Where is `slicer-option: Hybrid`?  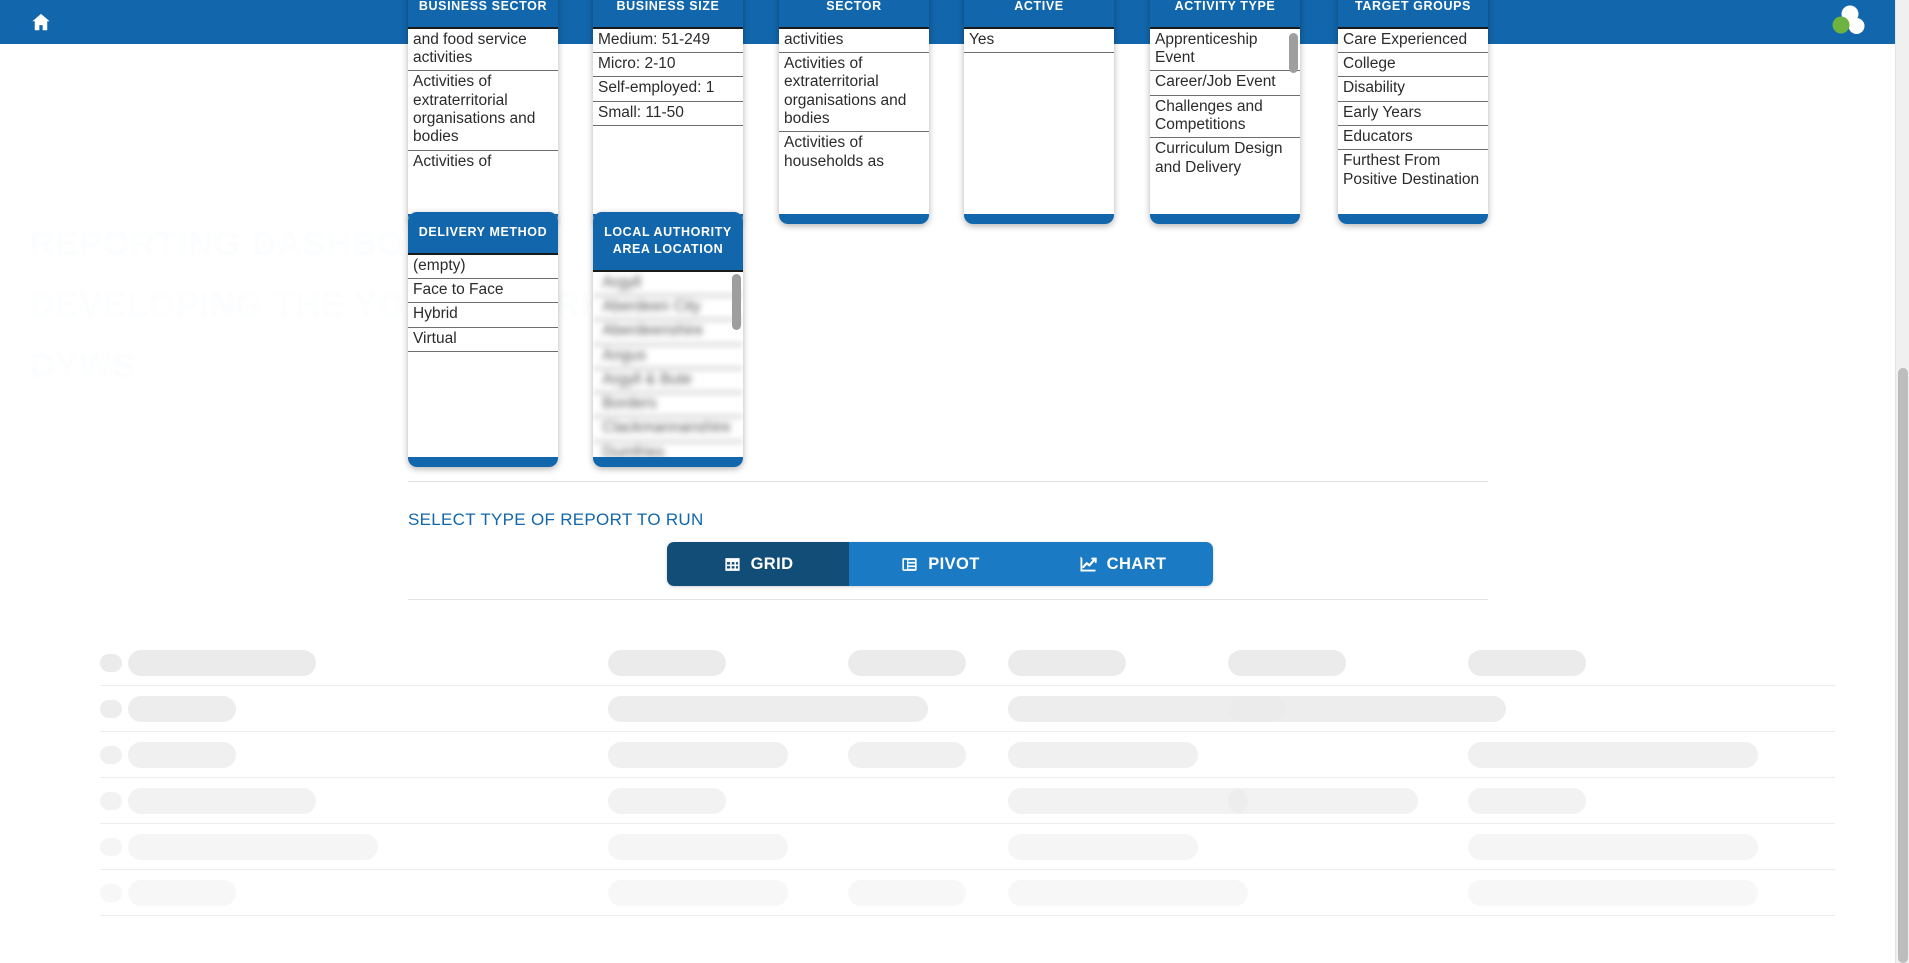
slicer-option: Hybrid is located at coordinates (483, 315).